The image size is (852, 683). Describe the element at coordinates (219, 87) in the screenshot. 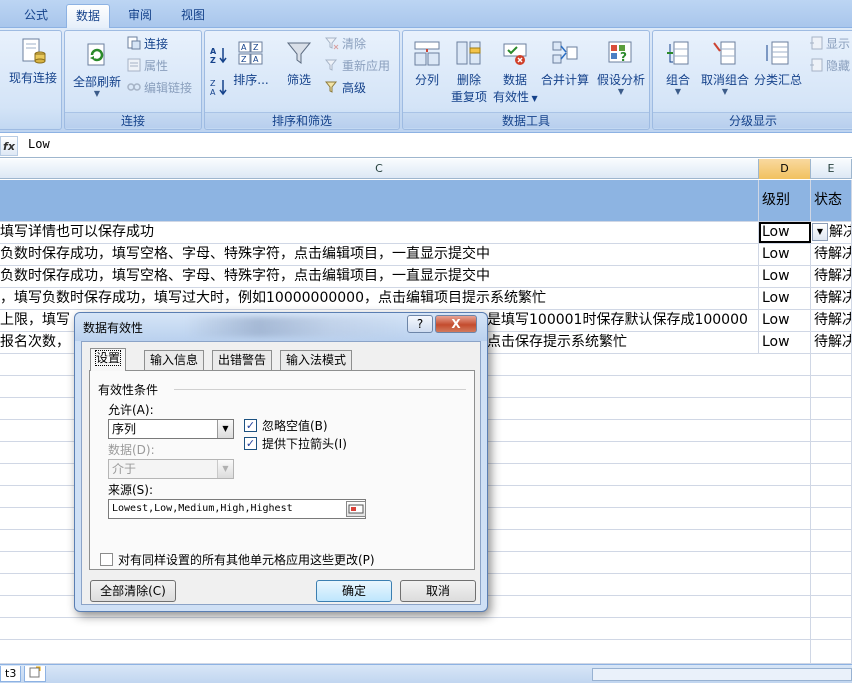

I see `sort-descending-button: ZA` at that location.